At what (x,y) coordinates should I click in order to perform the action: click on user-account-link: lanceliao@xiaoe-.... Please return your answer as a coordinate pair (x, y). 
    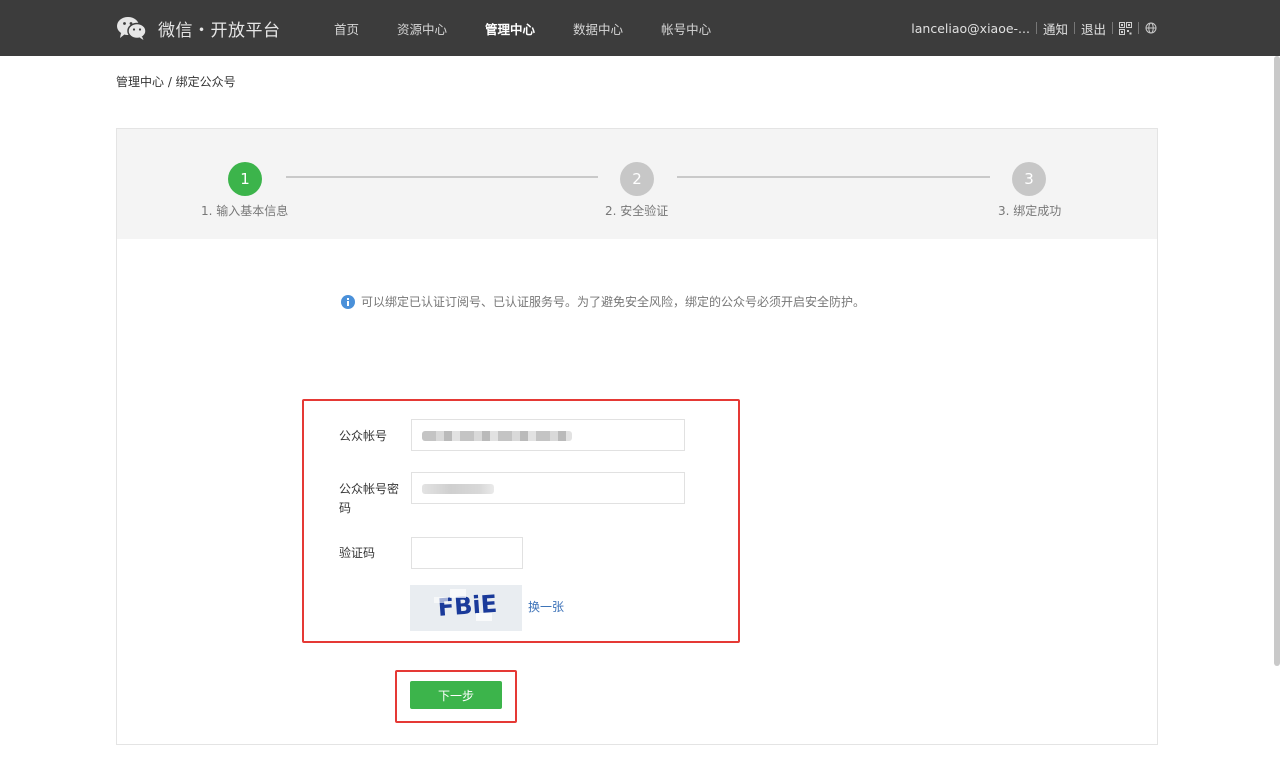
    Looking at the image, I should click on (970, 28).